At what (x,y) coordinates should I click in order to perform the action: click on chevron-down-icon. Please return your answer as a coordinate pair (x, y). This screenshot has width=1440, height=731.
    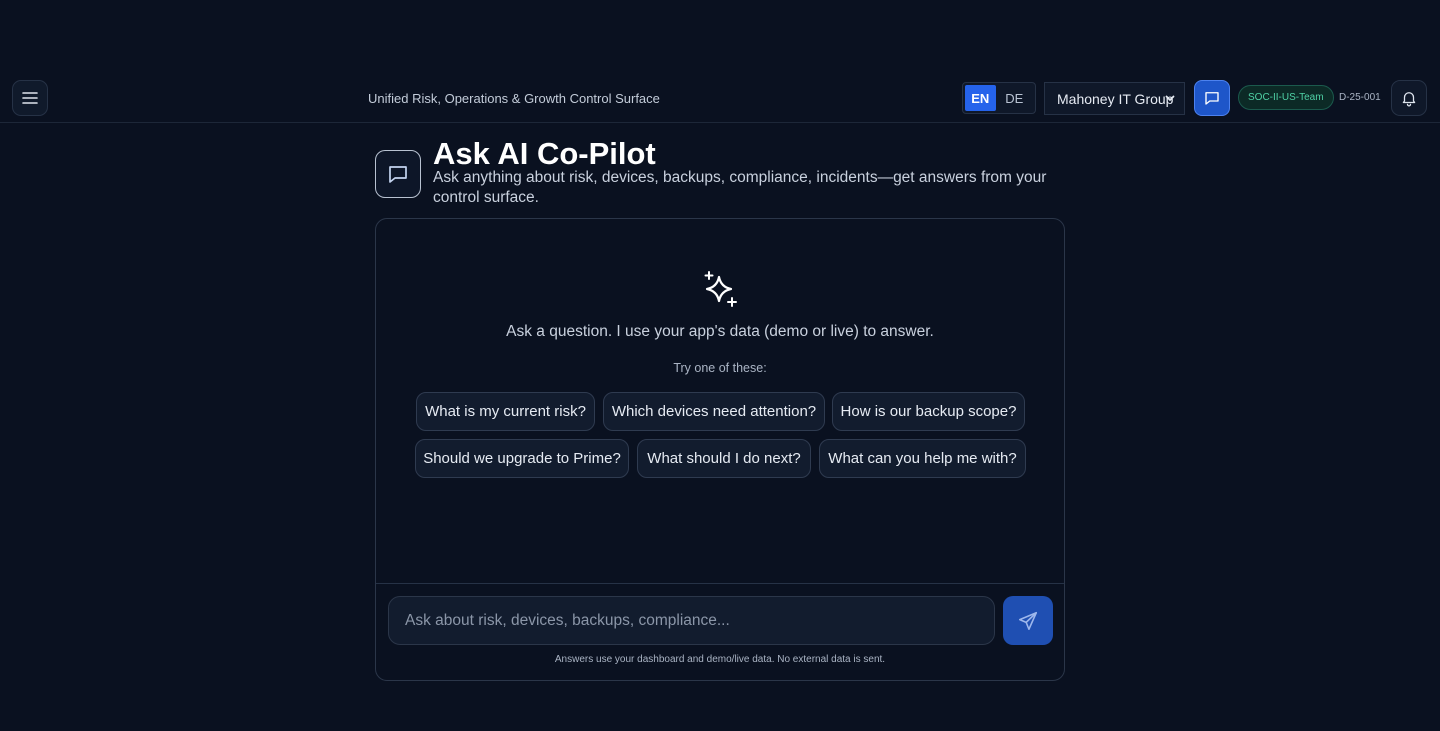
    Looking at the image, I should click on (1170, 98).